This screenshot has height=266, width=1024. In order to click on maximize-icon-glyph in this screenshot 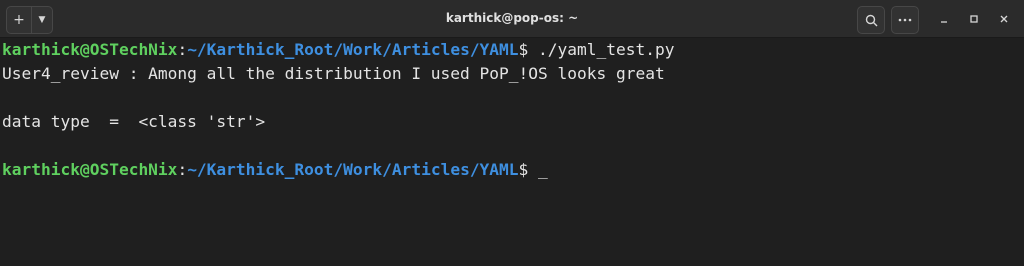, I will do `click(974, 19)`.